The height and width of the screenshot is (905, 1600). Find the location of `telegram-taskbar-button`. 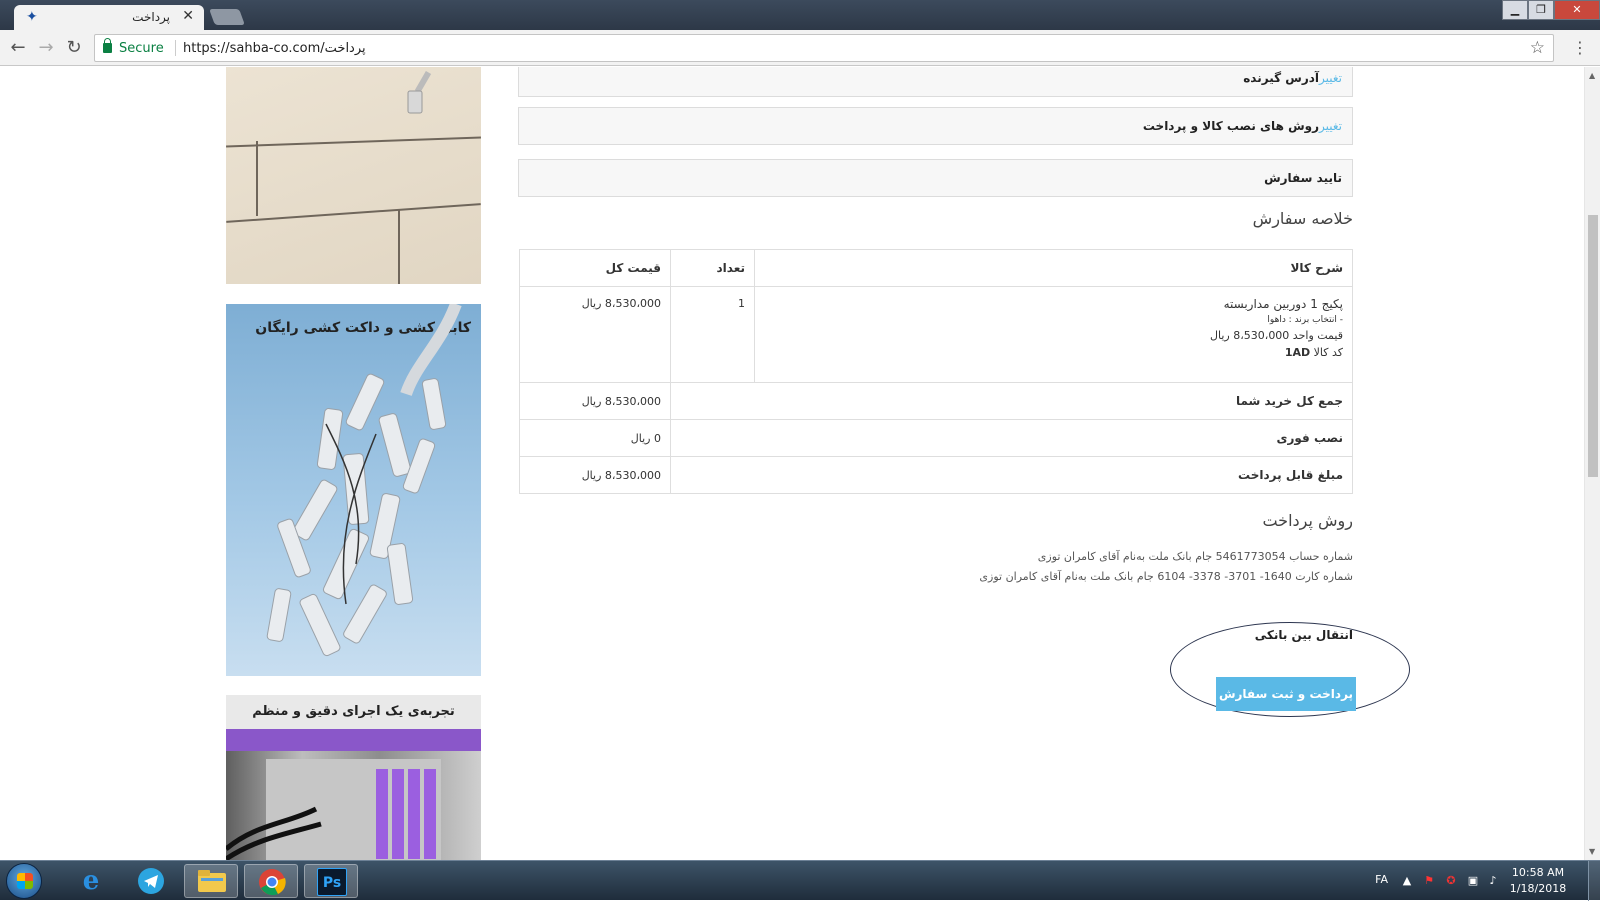

telegram-taskbar-button is located at coordinates (151, 881).